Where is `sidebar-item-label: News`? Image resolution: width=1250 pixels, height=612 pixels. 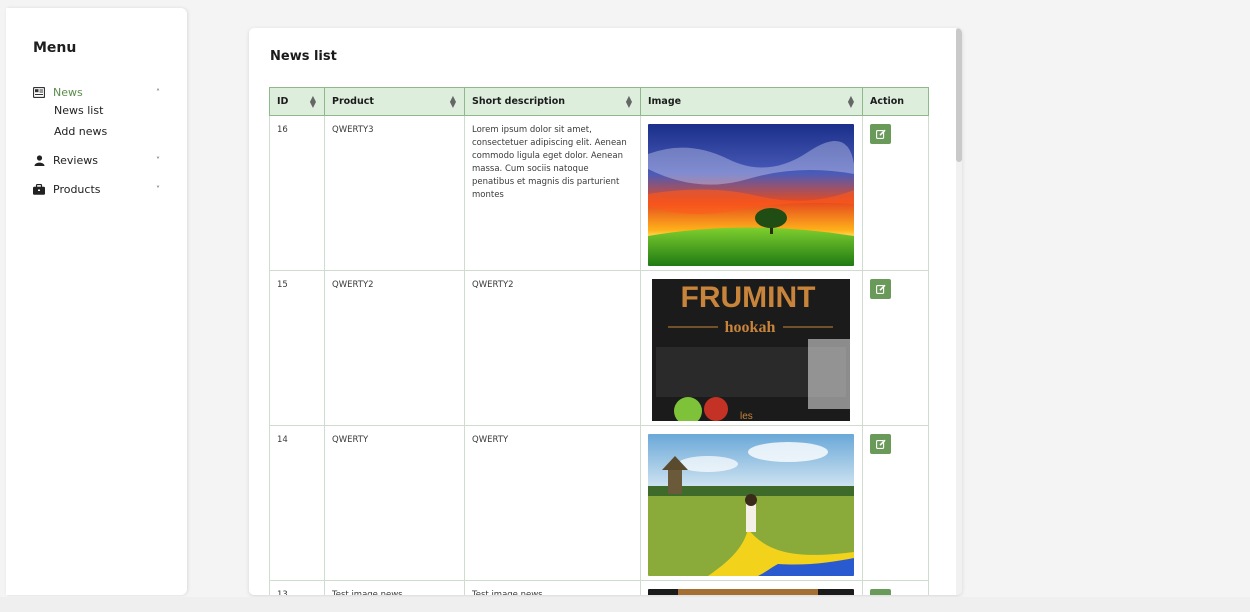
sidebar-item-label: News is located at coordinates (68, 92).